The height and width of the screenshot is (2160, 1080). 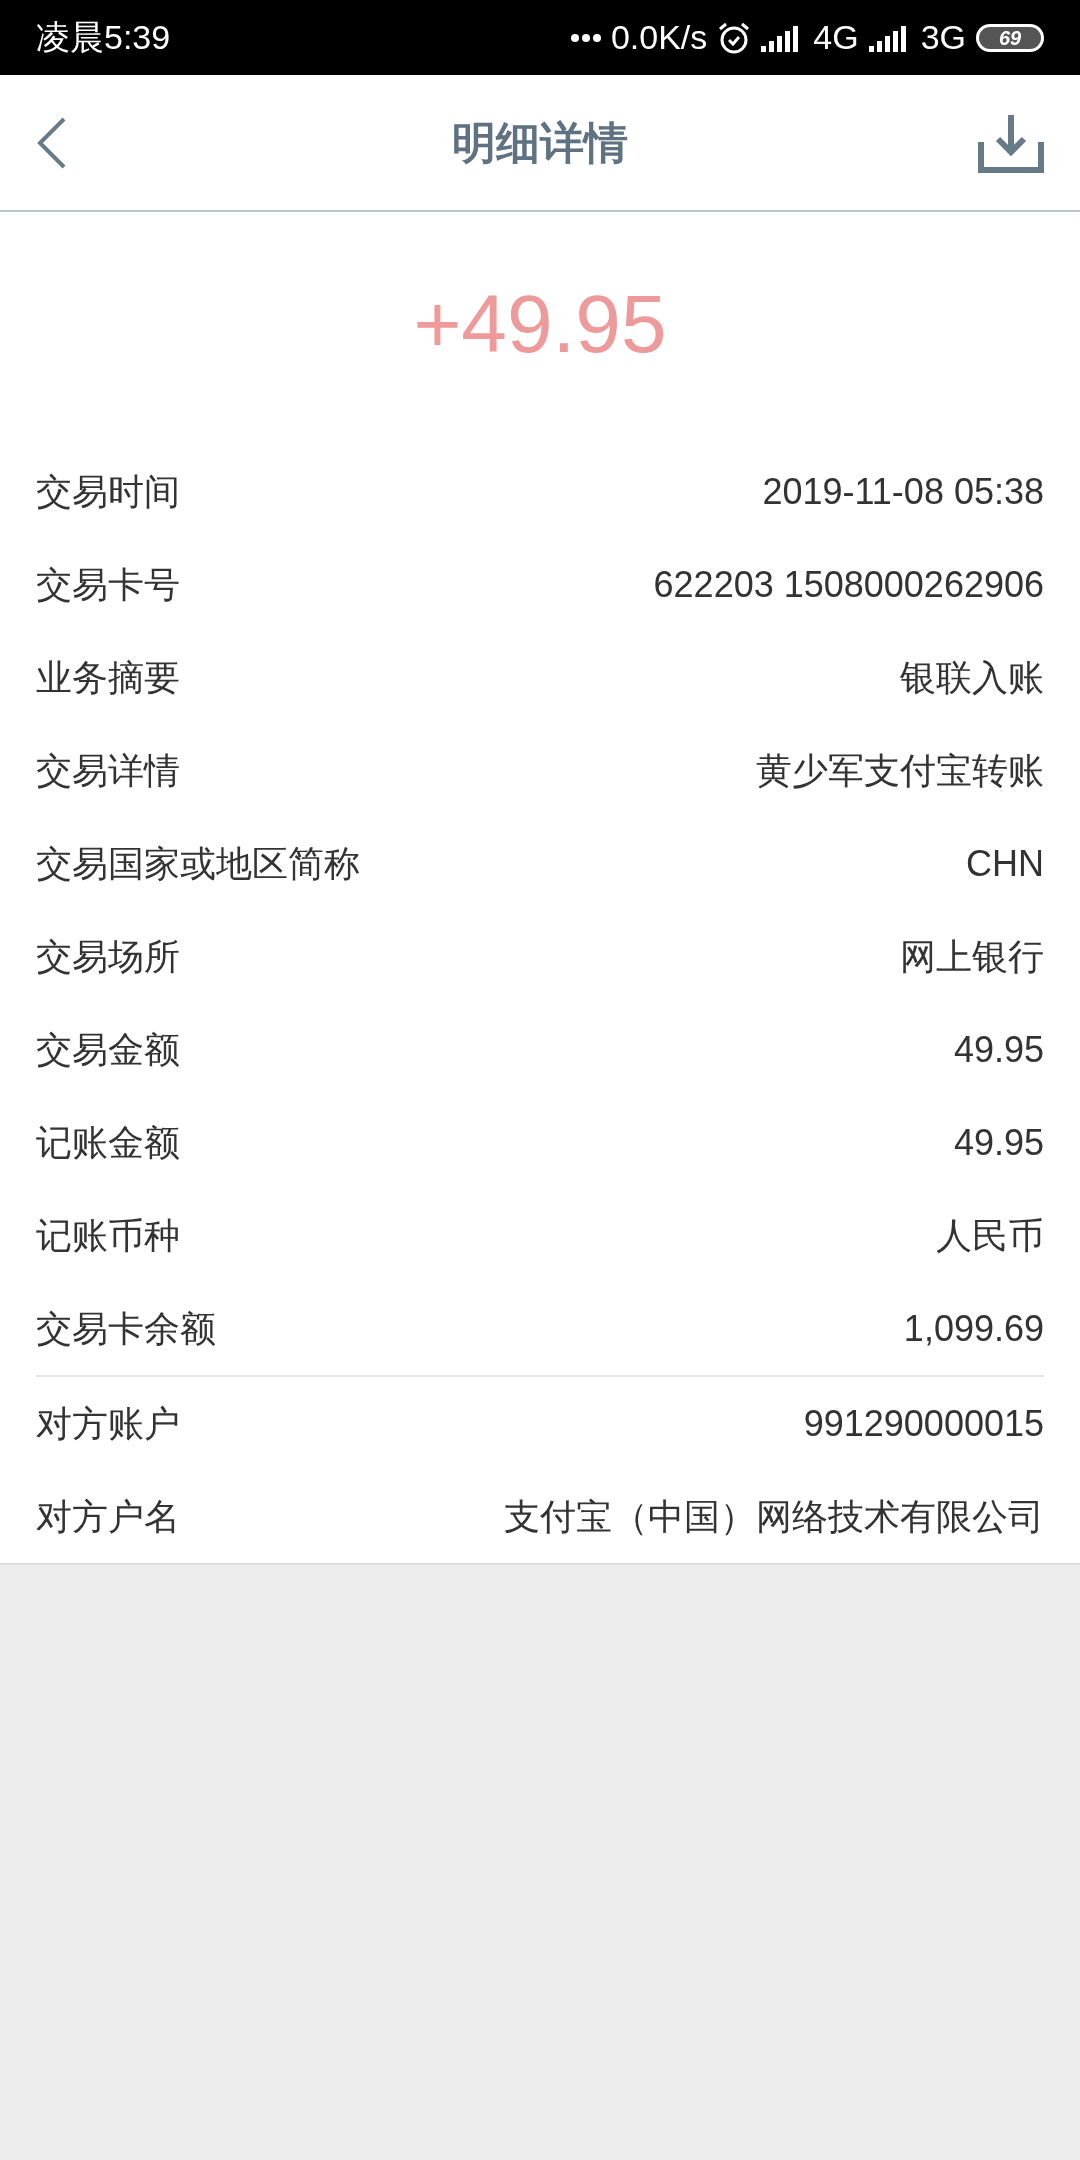 What do you see at coordinates (943, 37) in the screenshot?
I see `network-type: 3G` at bounding box center [943, 37].